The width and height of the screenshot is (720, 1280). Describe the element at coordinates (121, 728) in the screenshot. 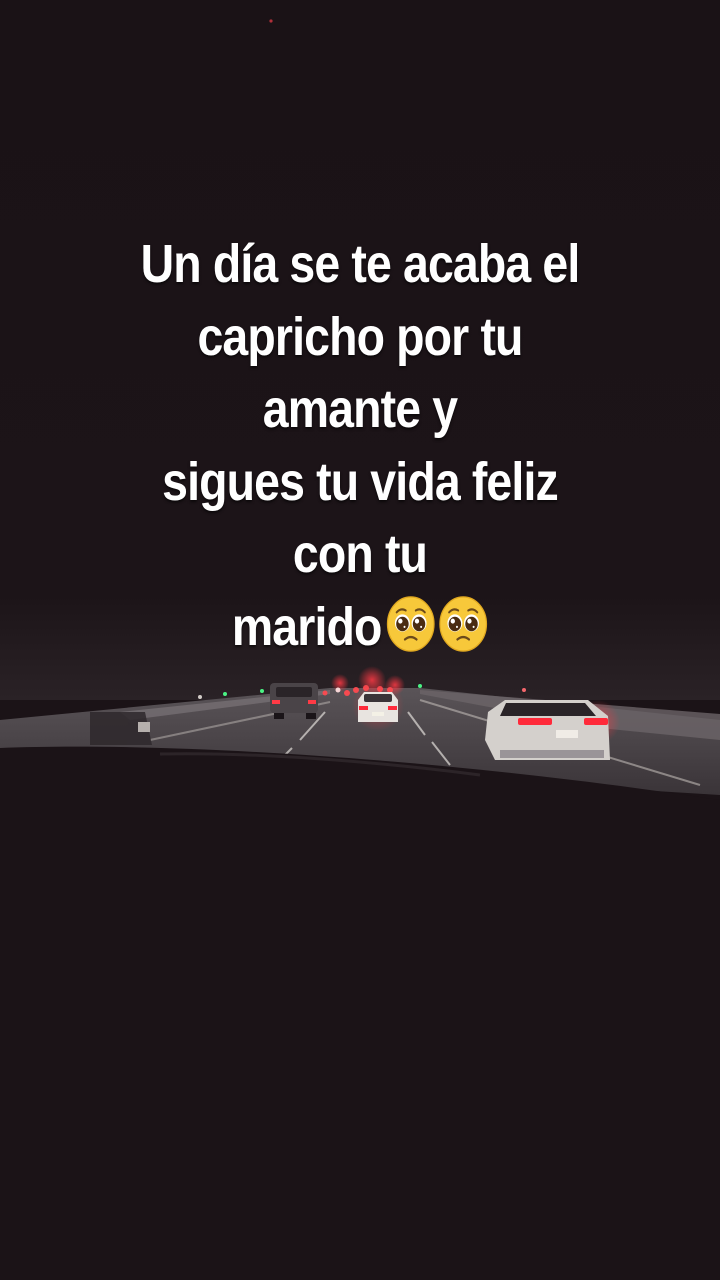

I see `left-edge-car` at that location.